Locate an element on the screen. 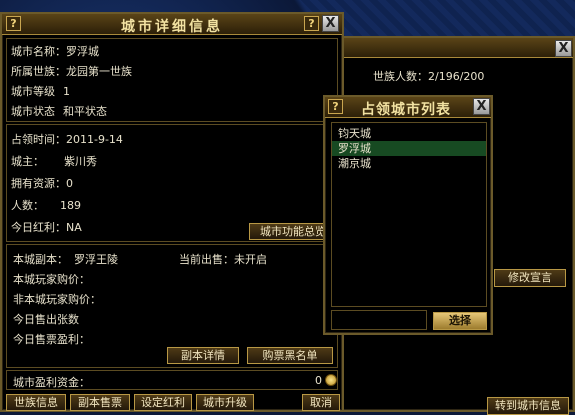  select-button: 选择 is located at coordinates (460, 321).